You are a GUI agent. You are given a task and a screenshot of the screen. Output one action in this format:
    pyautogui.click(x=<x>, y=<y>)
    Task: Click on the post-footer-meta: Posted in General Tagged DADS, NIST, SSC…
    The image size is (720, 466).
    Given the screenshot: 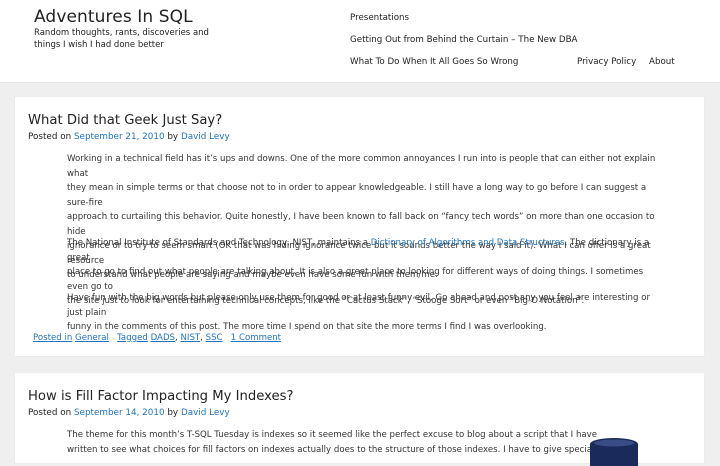 What is the action you would take?
    pyautogui.click(x=157, y=338)
    